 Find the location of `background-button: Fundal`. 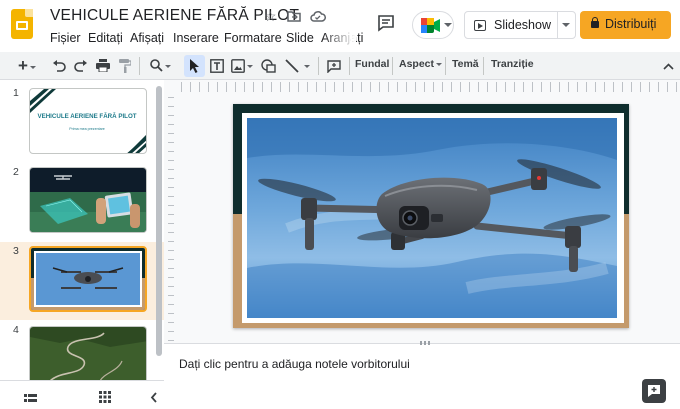

background-button: Fundal is located at coordinates (372, 64).